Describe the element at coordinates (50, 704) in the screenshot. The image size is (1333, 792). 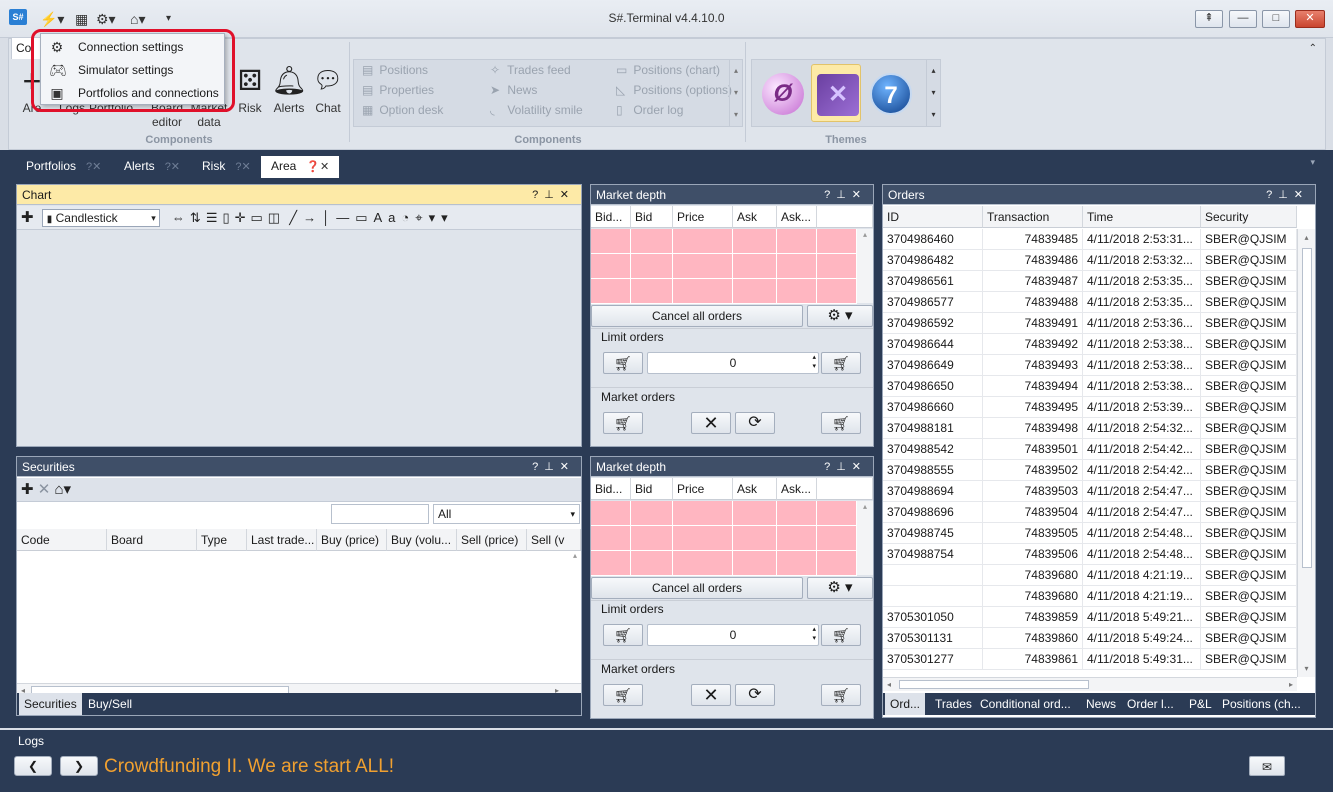
I see `tab-securities: Securities` at that location.